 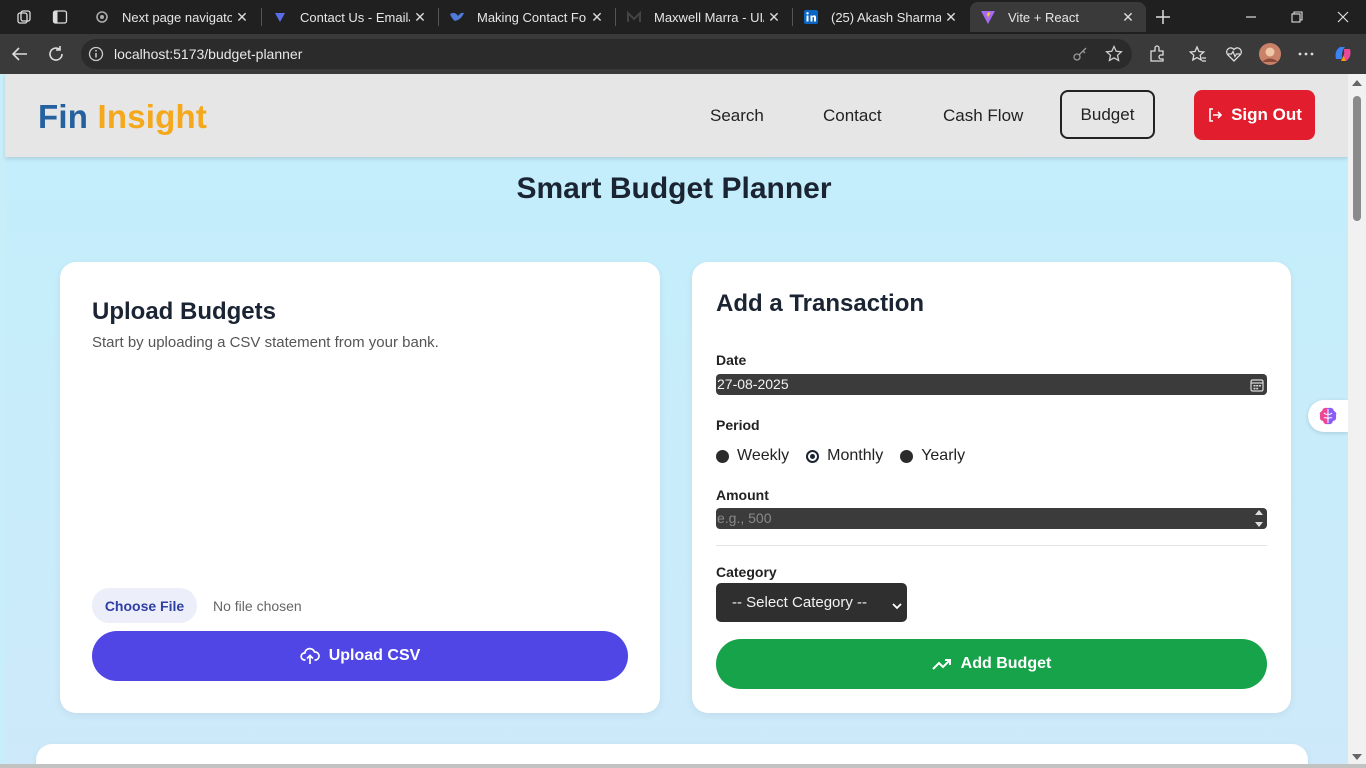 I want to click on tab-title: (25) Akash Sharma | Li, so click(x=886, y=17).